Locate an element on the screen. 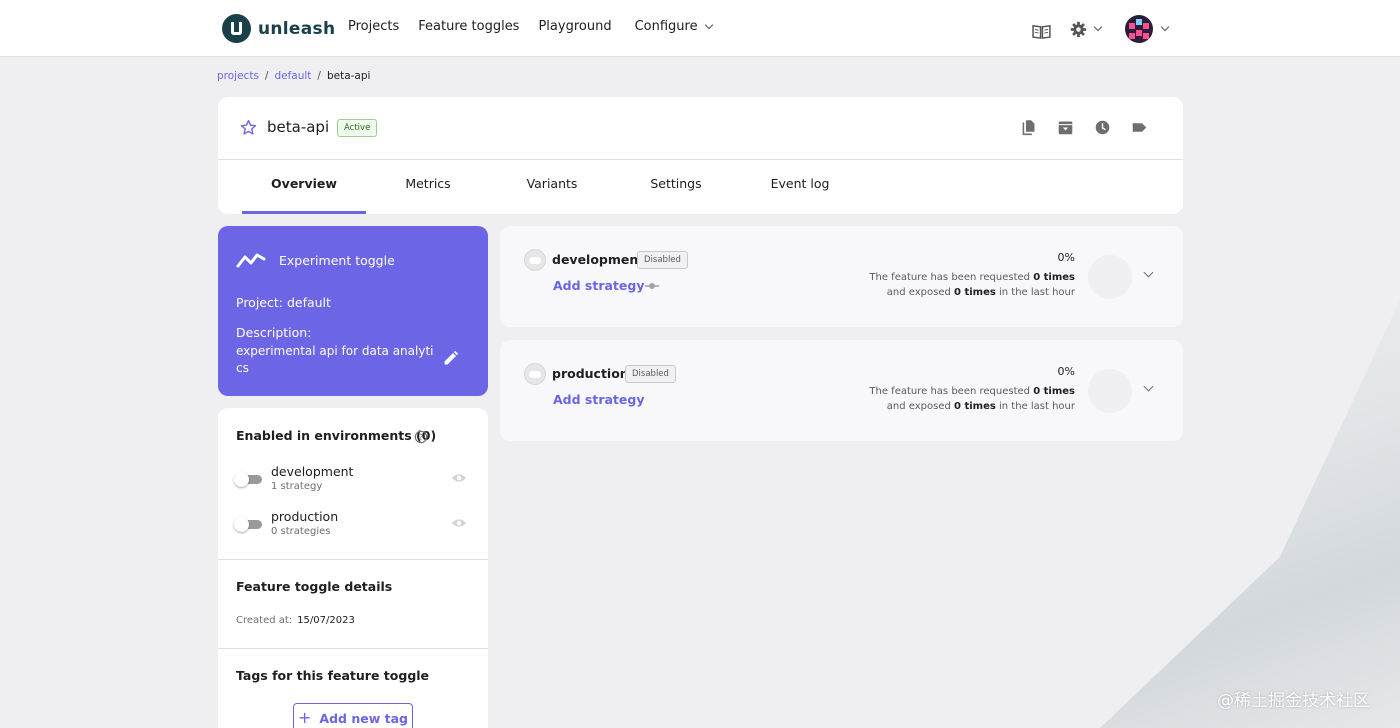 This screenshot has width=1400, height=728. environment-row-production: production 0 strategies is located at coordinates (354, 526).